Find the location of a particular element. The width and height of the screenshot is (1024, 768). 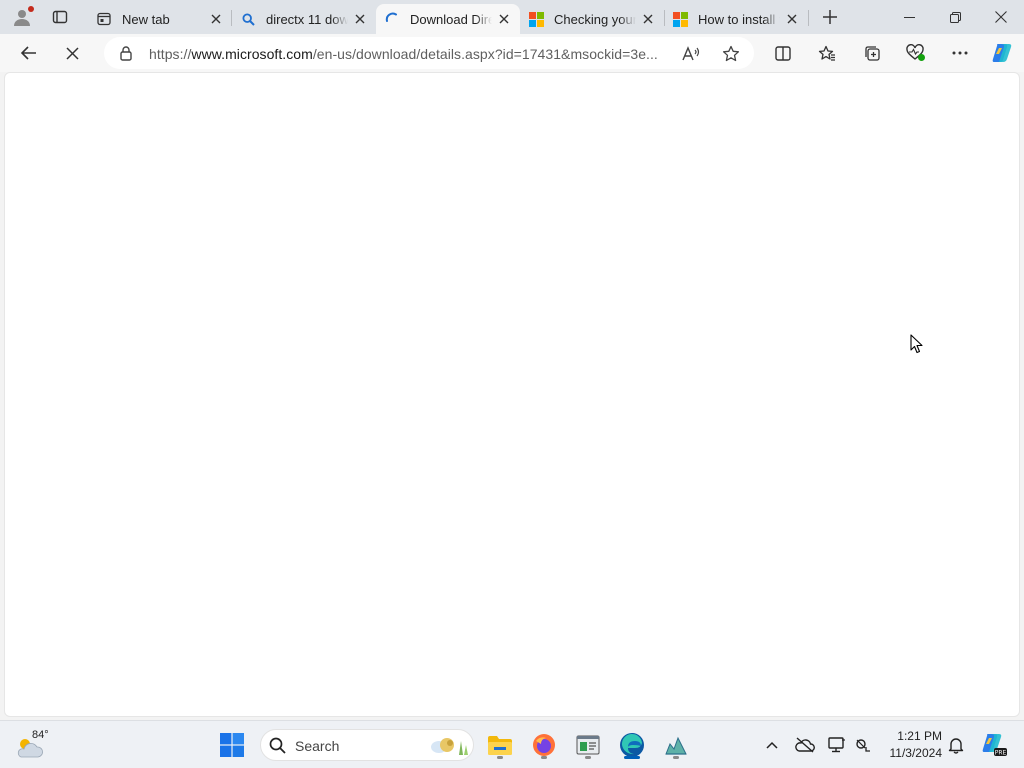

tab-how-to-install: How to install the latest version is located at coordinates (736, 19).